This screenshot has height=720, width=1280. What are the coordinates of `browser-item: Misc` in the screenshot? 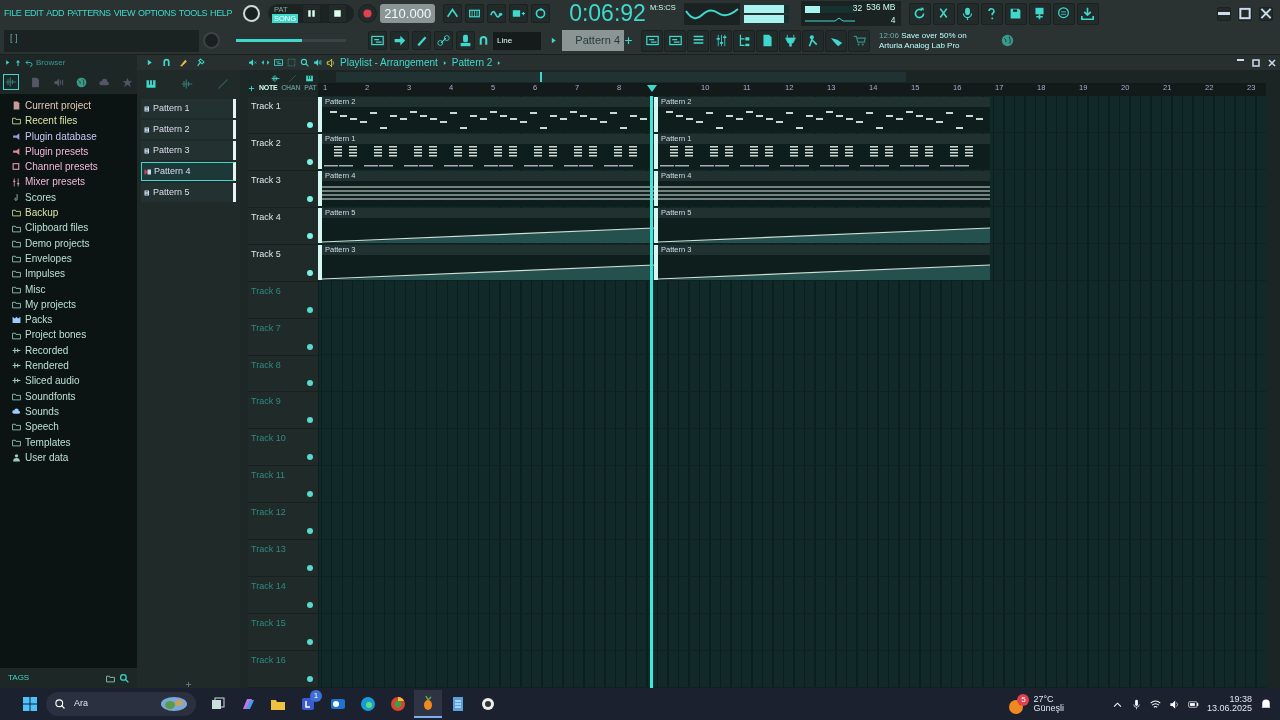 It's located at (68, 289).